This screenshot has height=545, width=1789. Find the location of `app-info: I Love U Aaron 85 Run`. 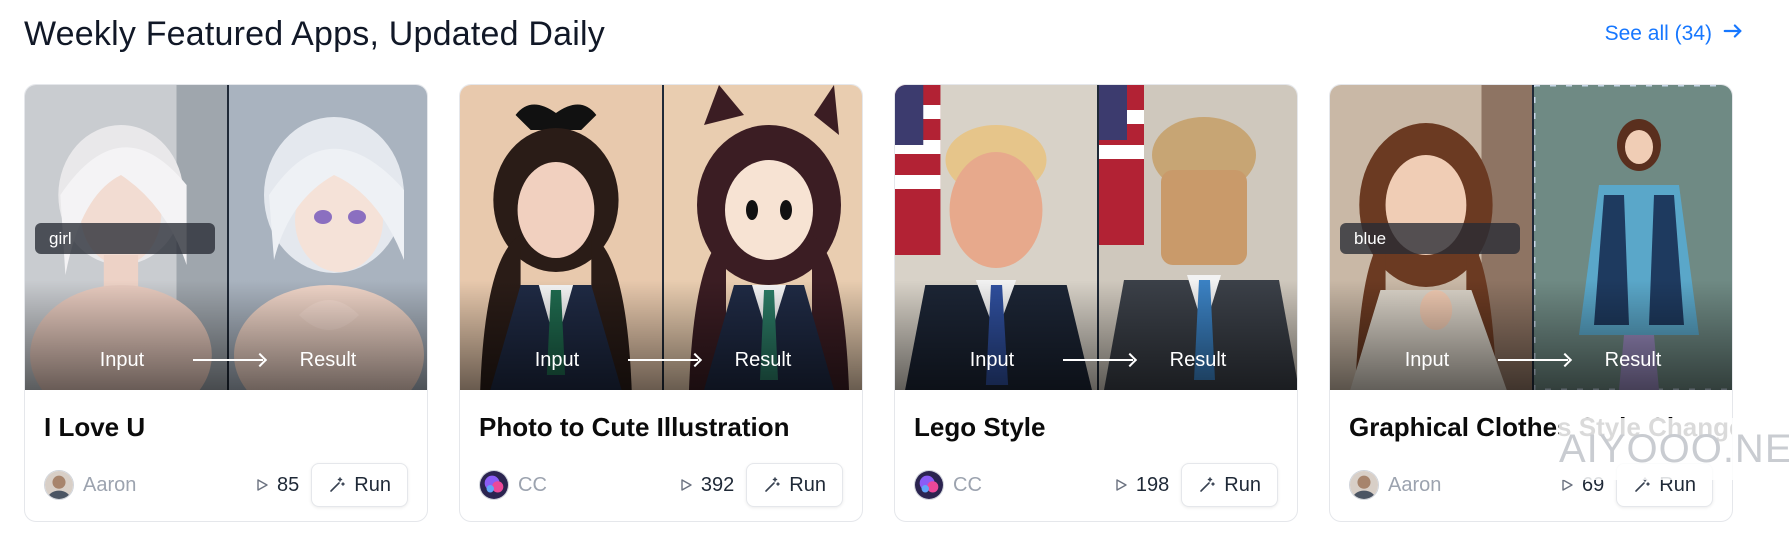

app-info: I Love U Aaron 85 Run is located at coordinates (226, 455).